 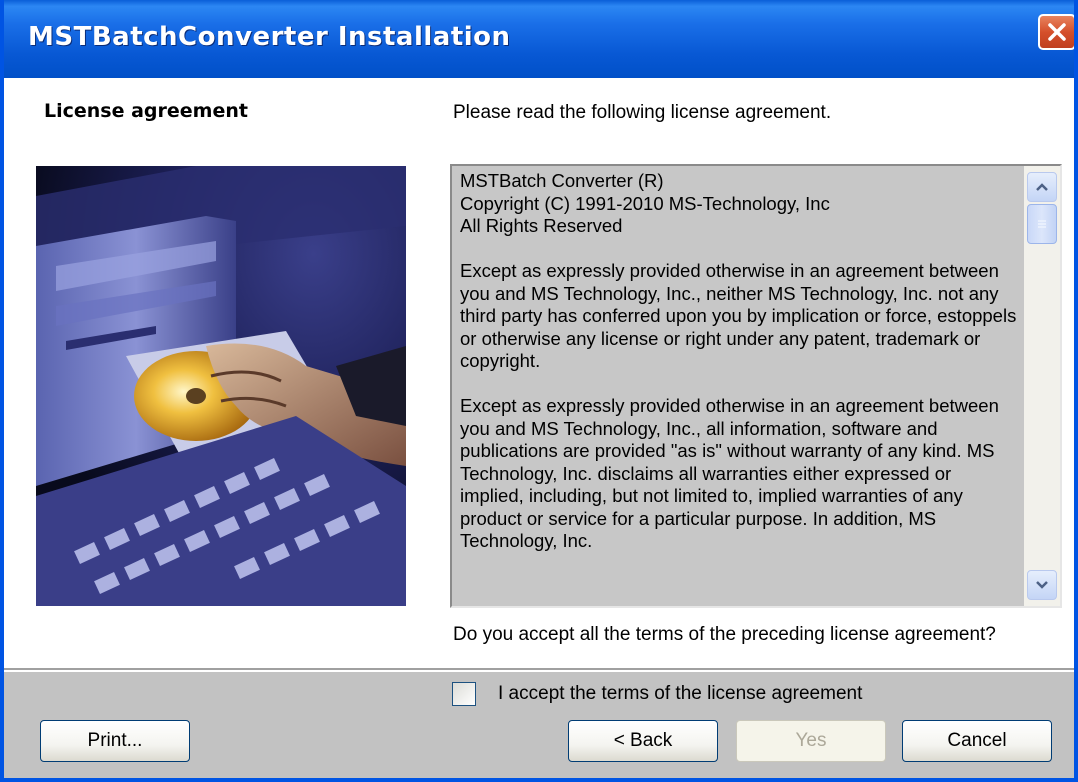 I want to click on accept-checkbox, so click(x=464, y=694).